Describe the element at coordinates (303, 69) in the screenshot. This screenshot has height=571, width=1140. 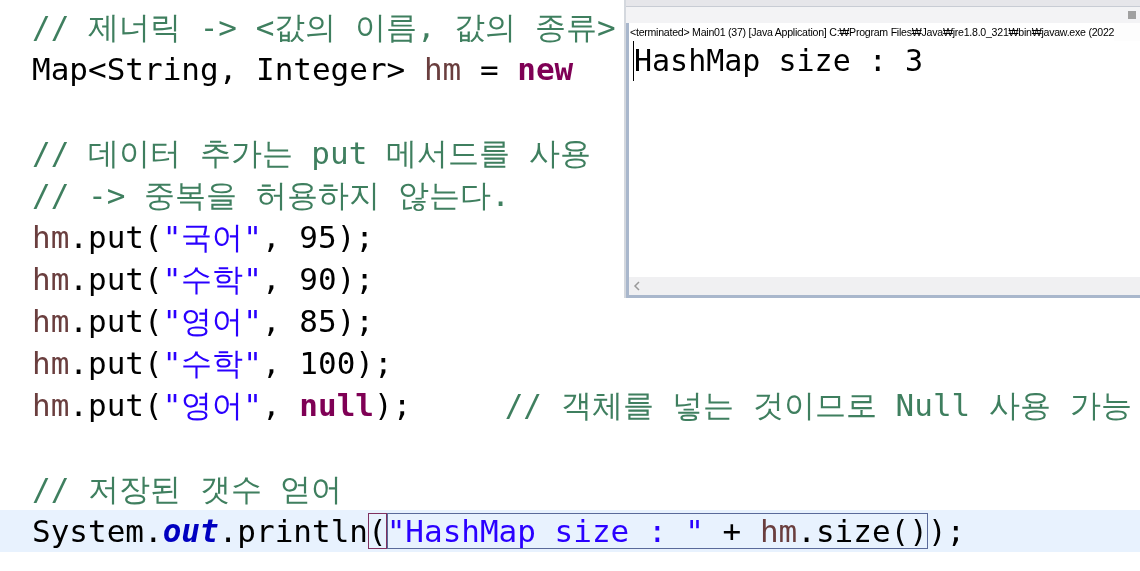
I see `code-line: Map<String, Integer> hm = new` at that location.